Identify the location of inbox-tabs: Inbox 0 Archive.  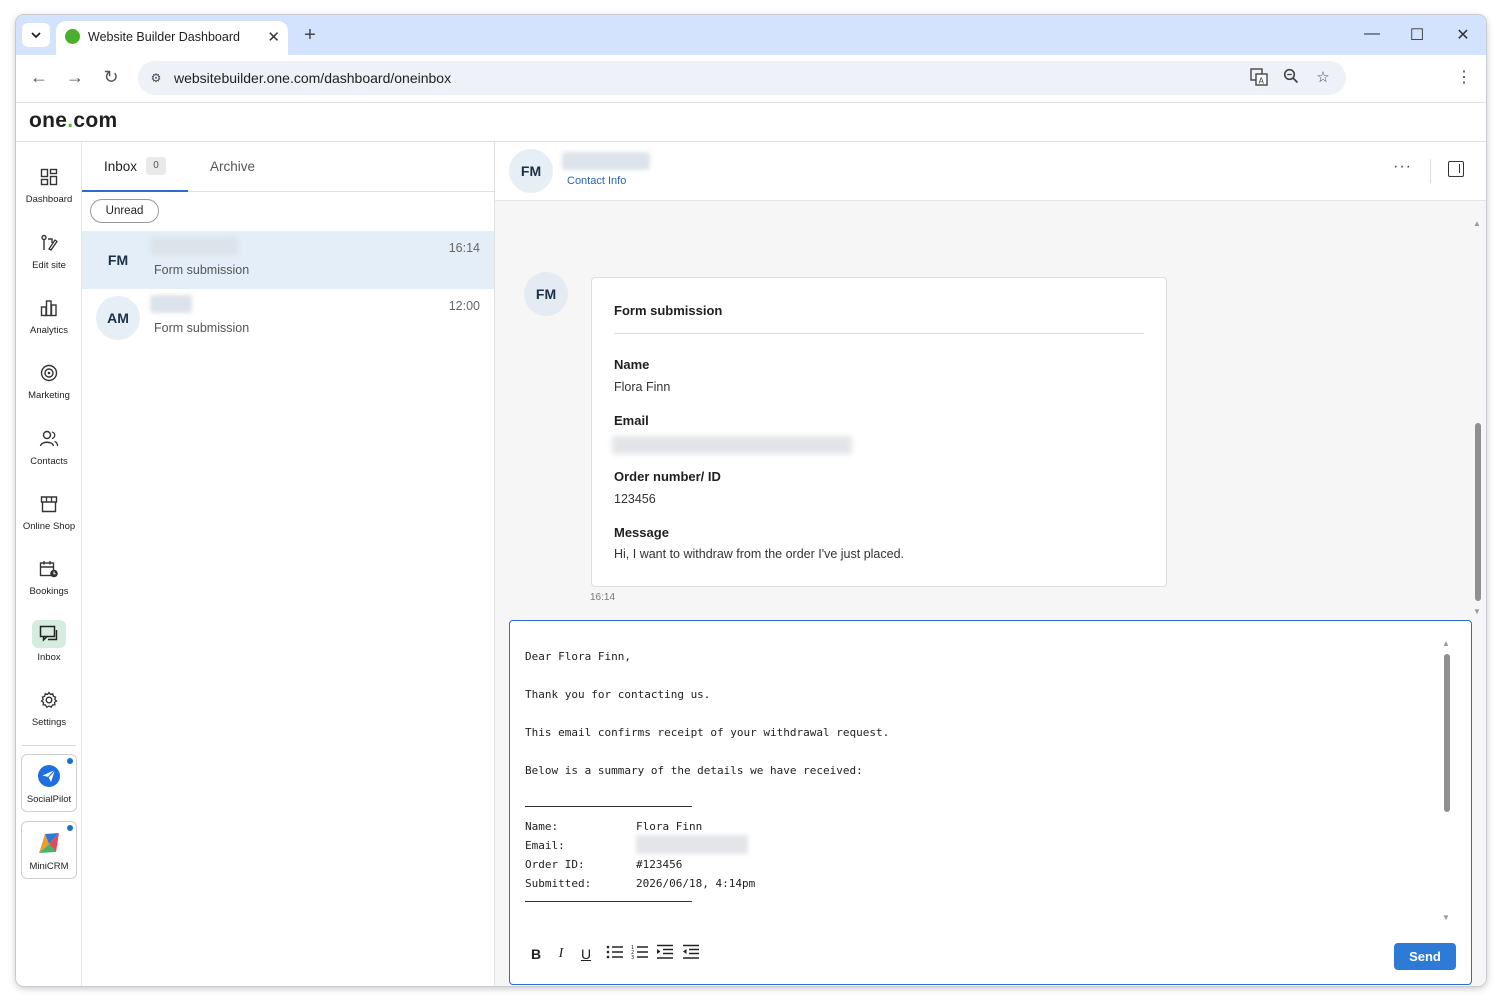
(288, 167).